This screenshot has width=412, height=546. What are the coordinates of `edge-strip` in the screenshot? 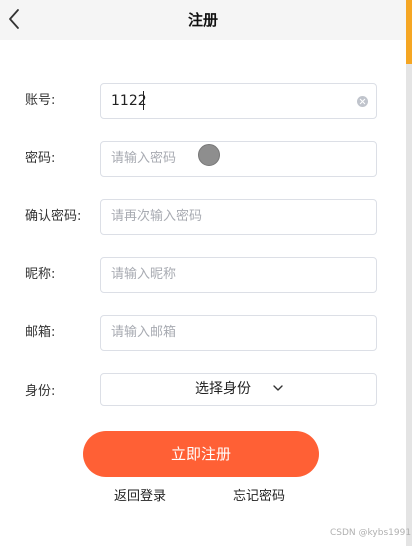 It's located at (409, 273).